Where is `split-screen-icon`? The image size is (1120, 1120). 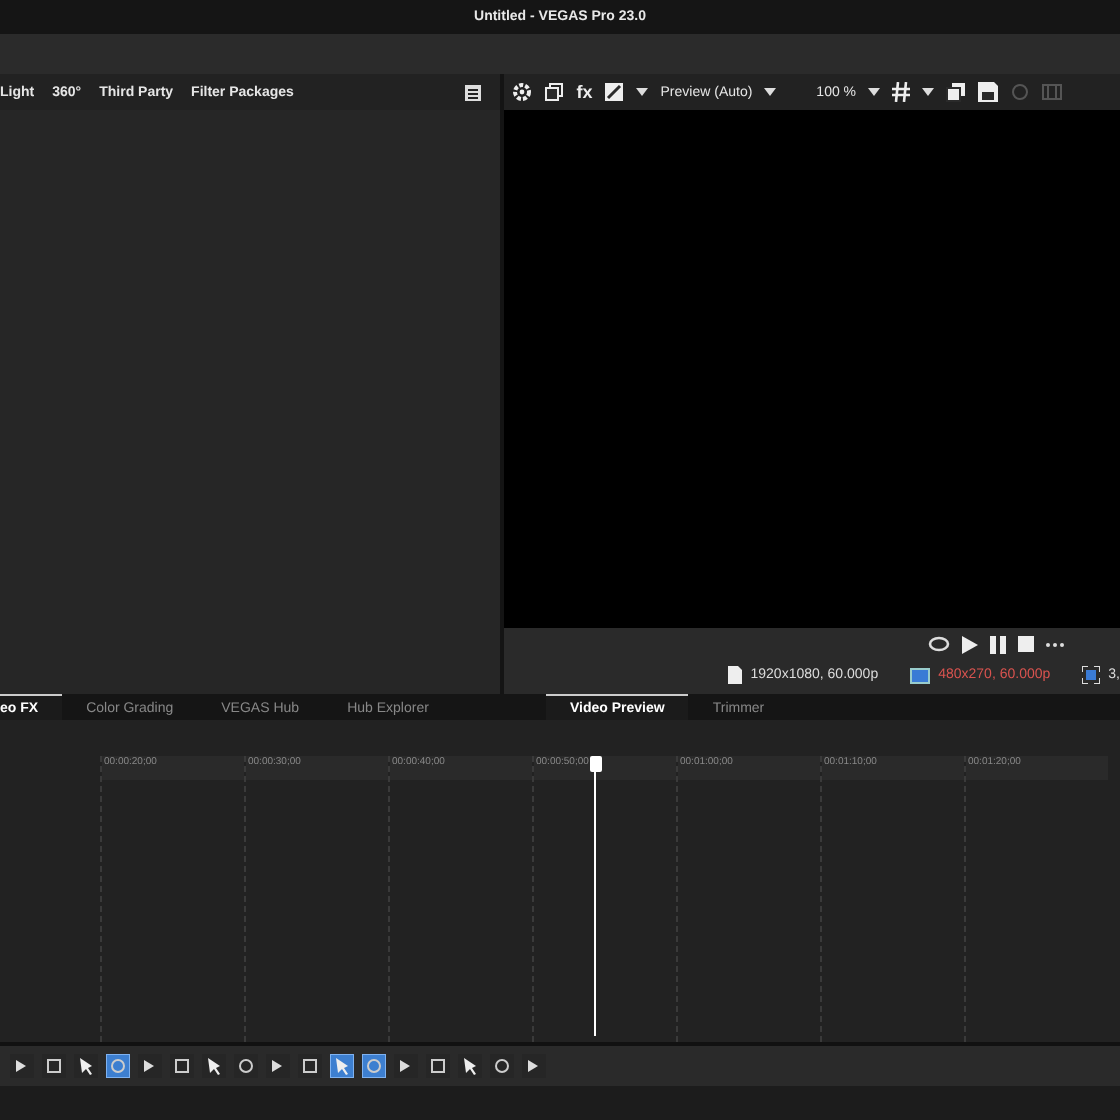 split-screen-icon is located at coordinates (614, 92).